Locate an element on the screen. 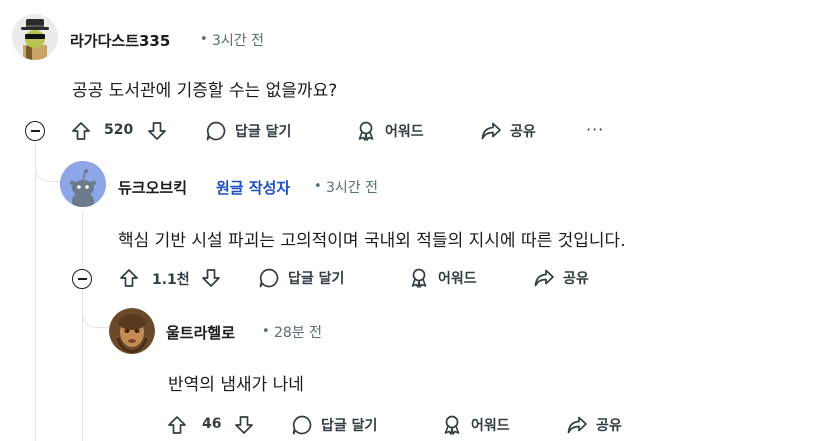 This screenshot has height=441, width=826. op-badge: 원글 작성자 is located at coordinates (253, 188).